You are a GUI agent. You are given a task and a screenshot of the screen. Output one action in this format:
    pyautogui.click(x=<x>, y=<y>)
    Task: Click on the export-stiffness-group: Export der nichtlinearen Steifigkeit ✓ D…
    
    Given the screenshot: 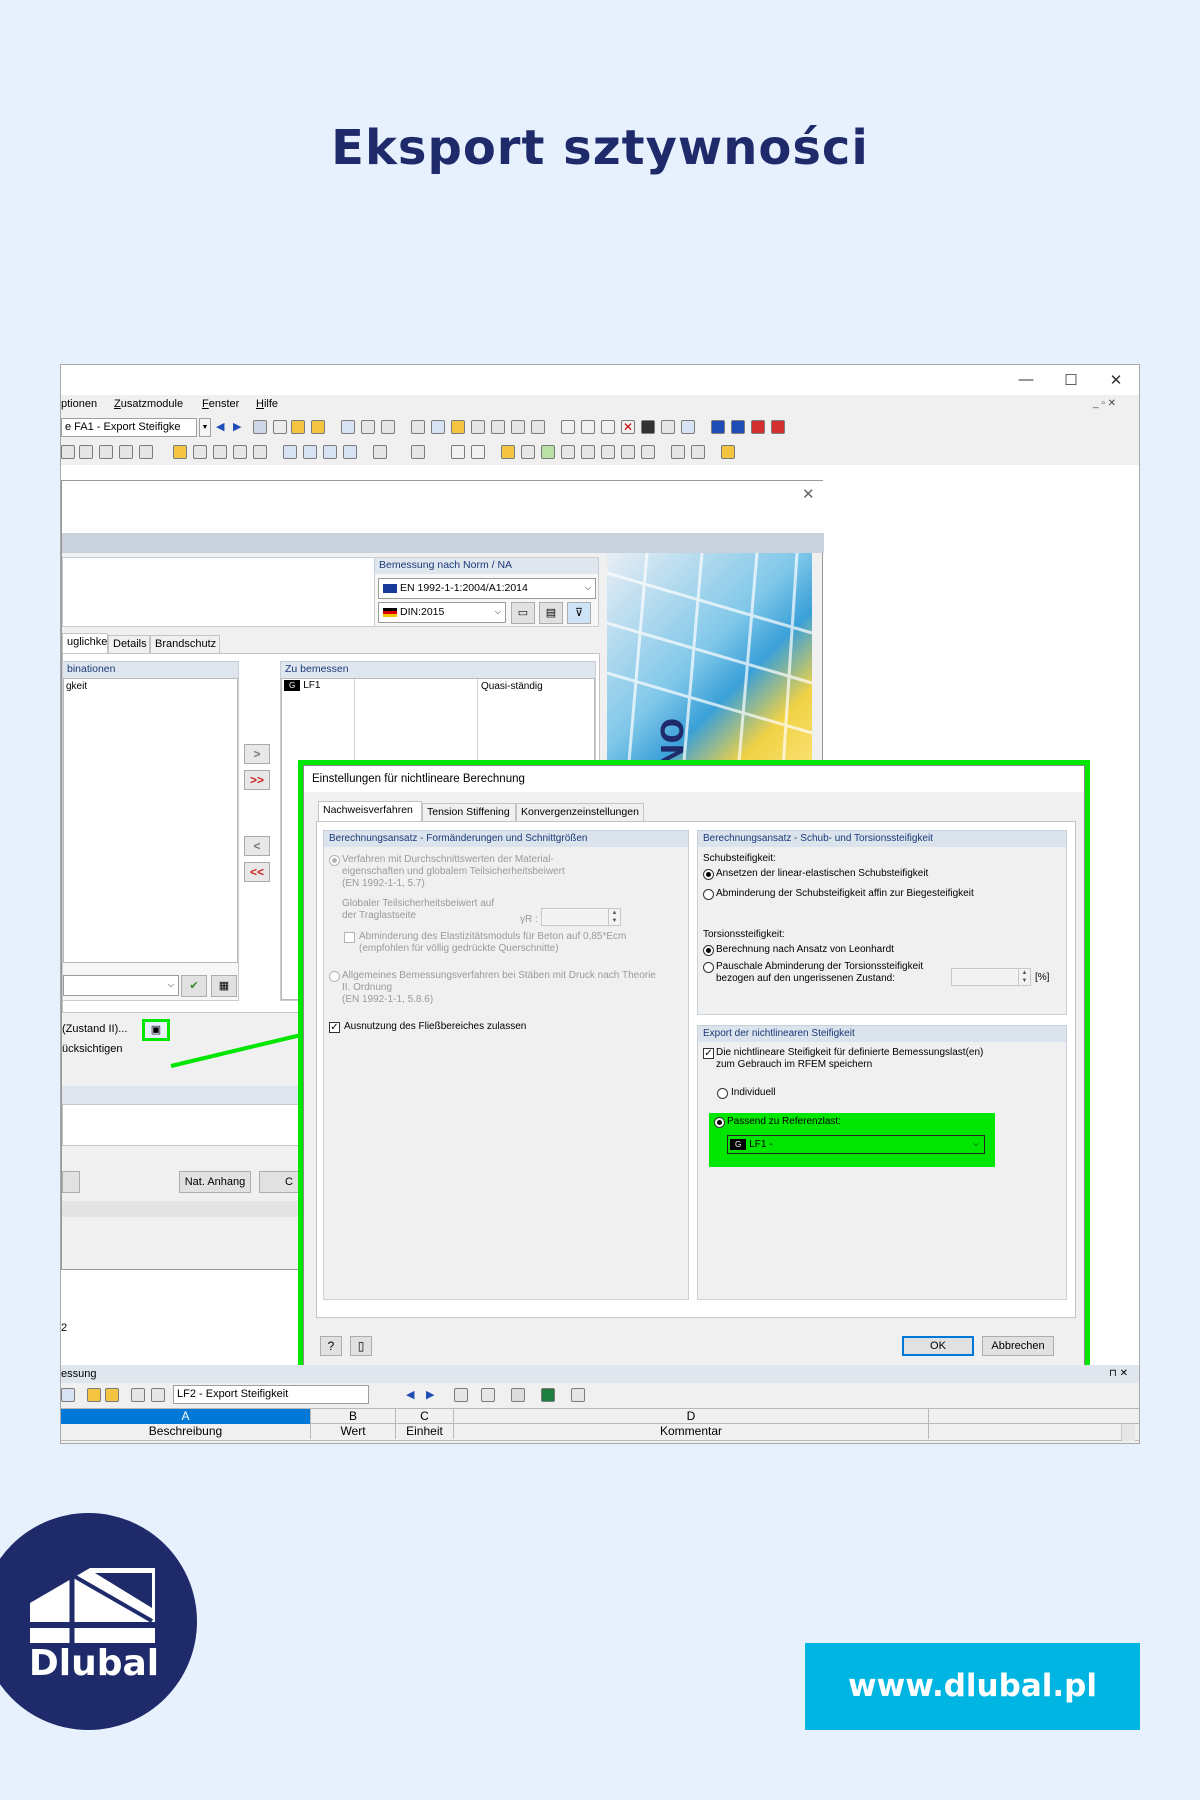 What is the action you would take?
    pyautogui.click(x=882, y=1162)
    